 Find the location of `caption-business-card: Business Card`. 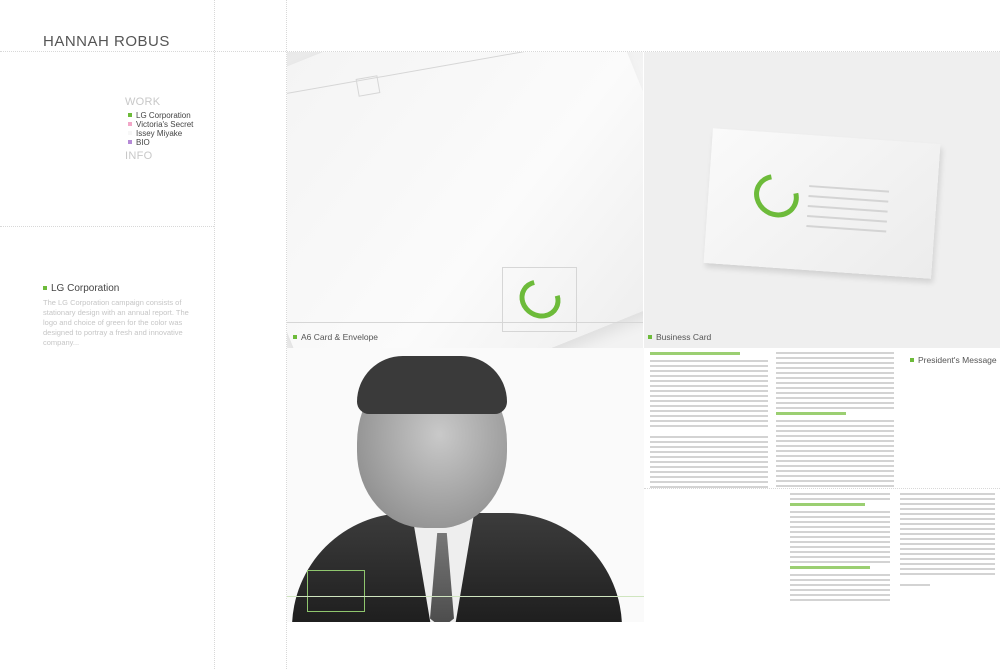

caption-business-card: Business Card is located at coordinates (679, 337).